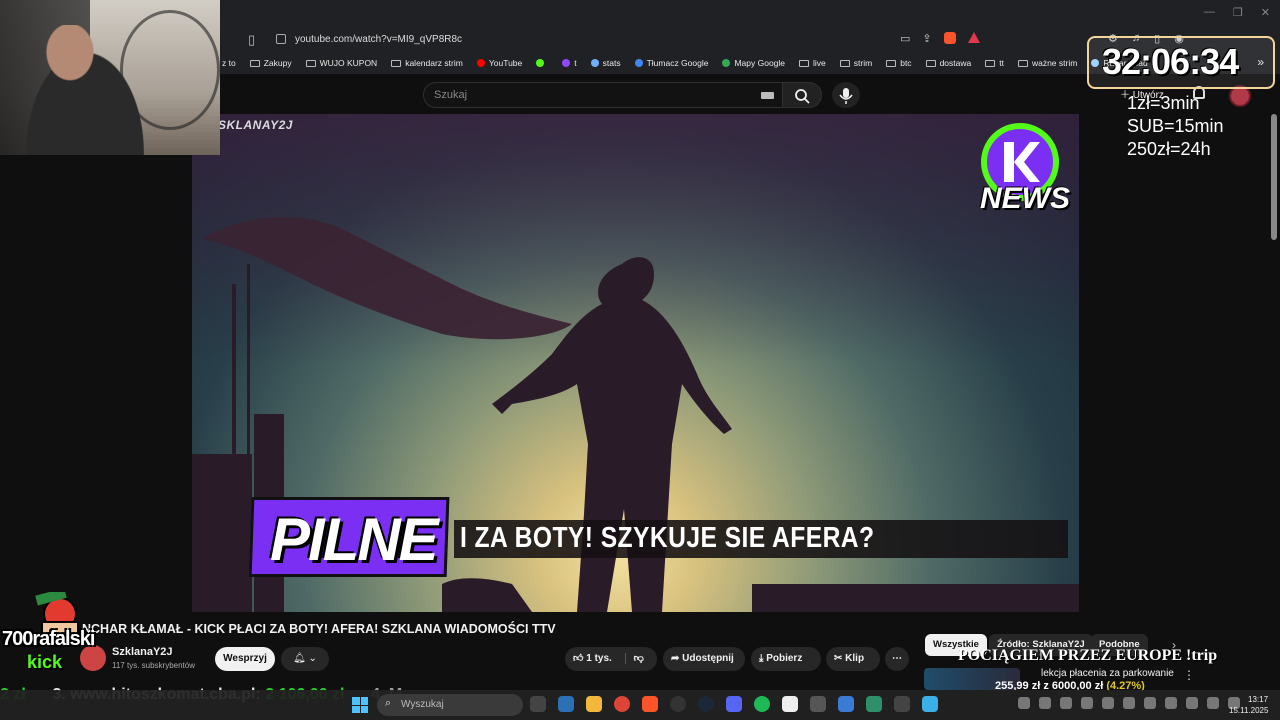 This screenshot has height=720, width=1280. I want to click on tray-expand-icon, so click(1024, 703).